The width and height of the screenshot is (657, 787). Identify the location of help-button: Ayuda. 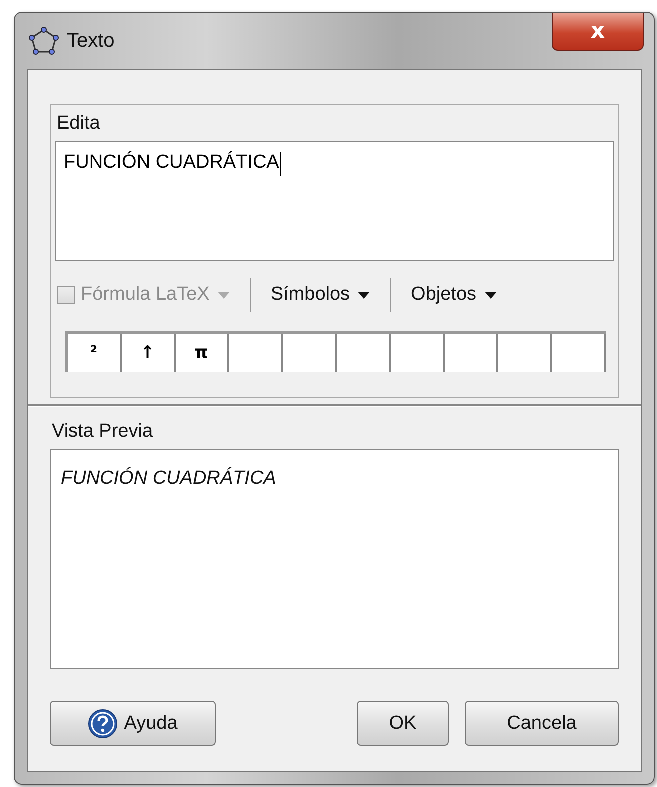
(133, 723).